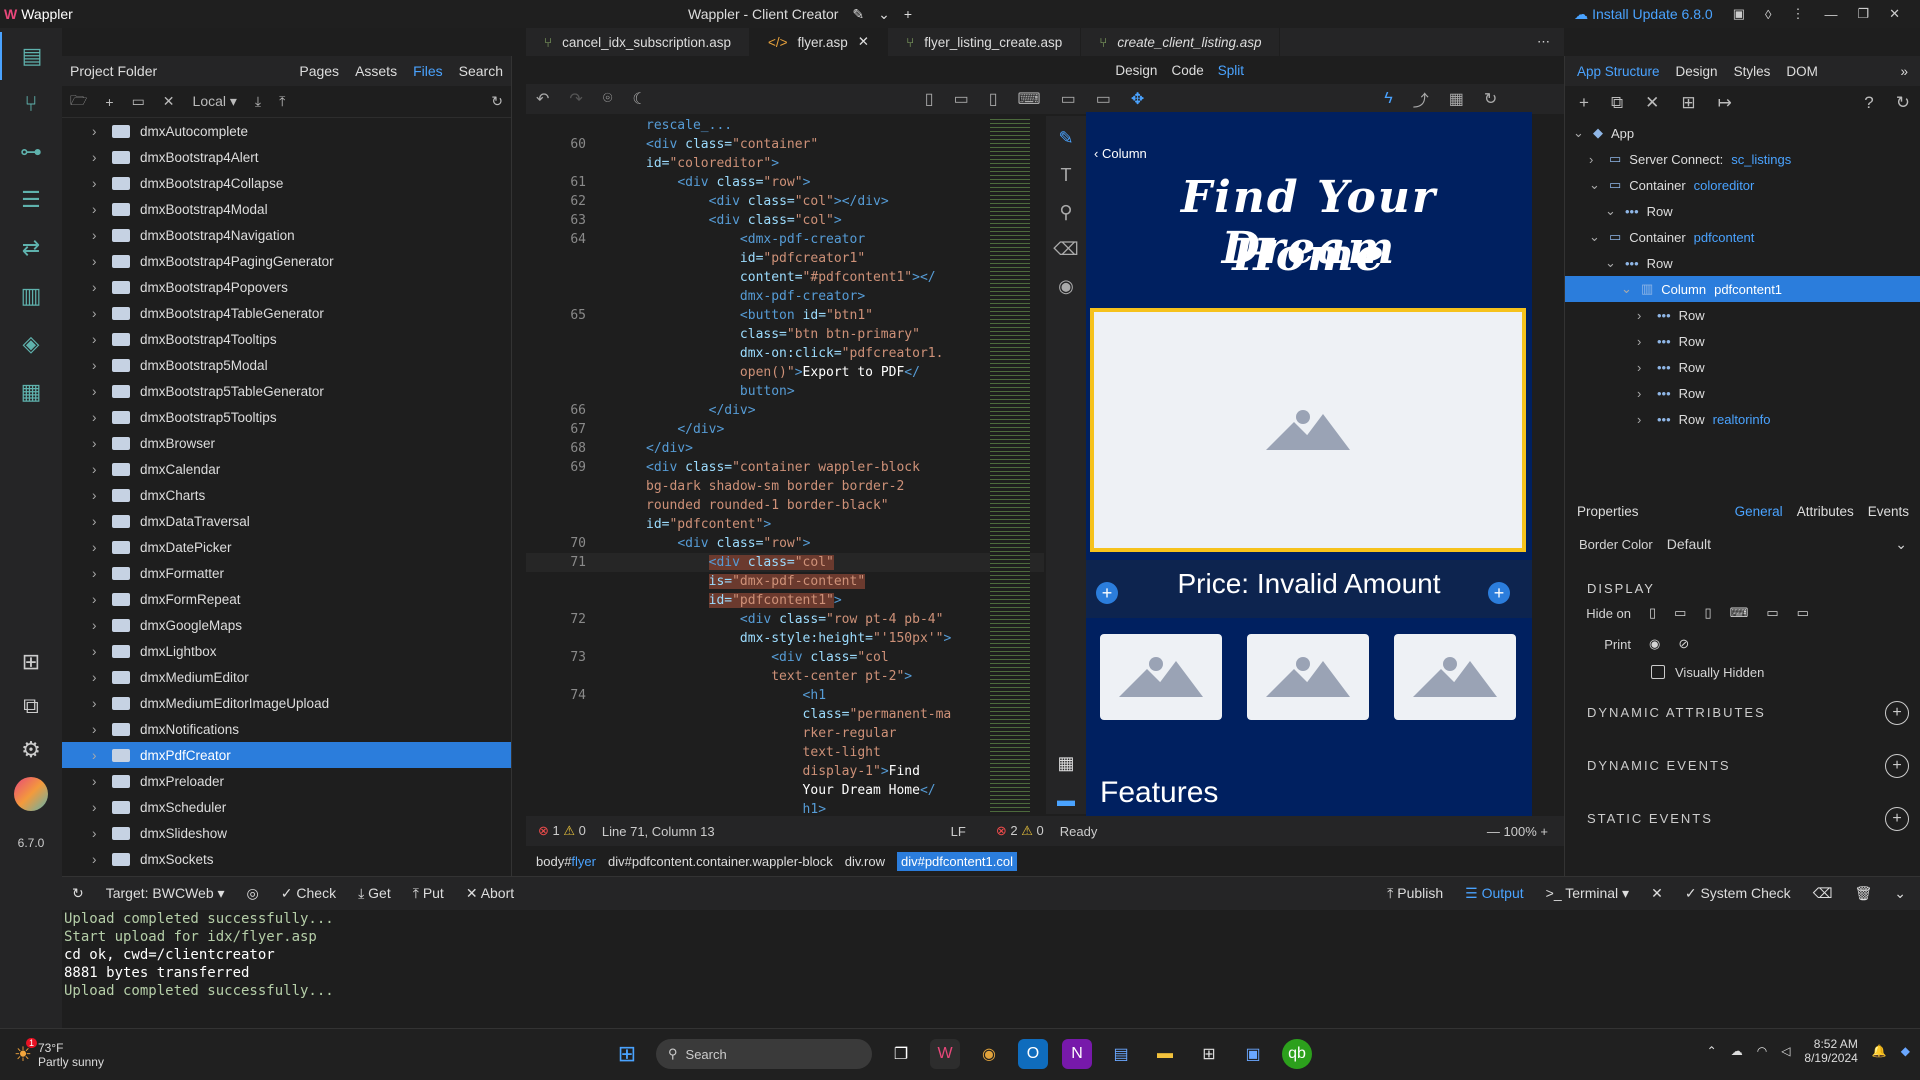  Describe the element at coordinates (1762, 1051) in the screenshot. I see `wifi-icon: ◠` at that location.